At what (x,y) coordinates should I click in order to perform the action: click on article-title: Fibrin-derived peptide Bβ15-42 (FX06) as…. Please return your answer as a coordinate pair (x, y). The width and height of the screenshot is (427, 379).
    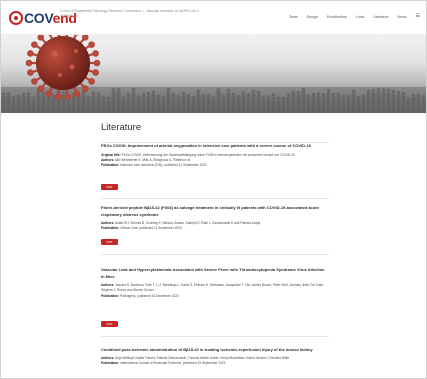
    Looking at the image, I should click on (215, 211).